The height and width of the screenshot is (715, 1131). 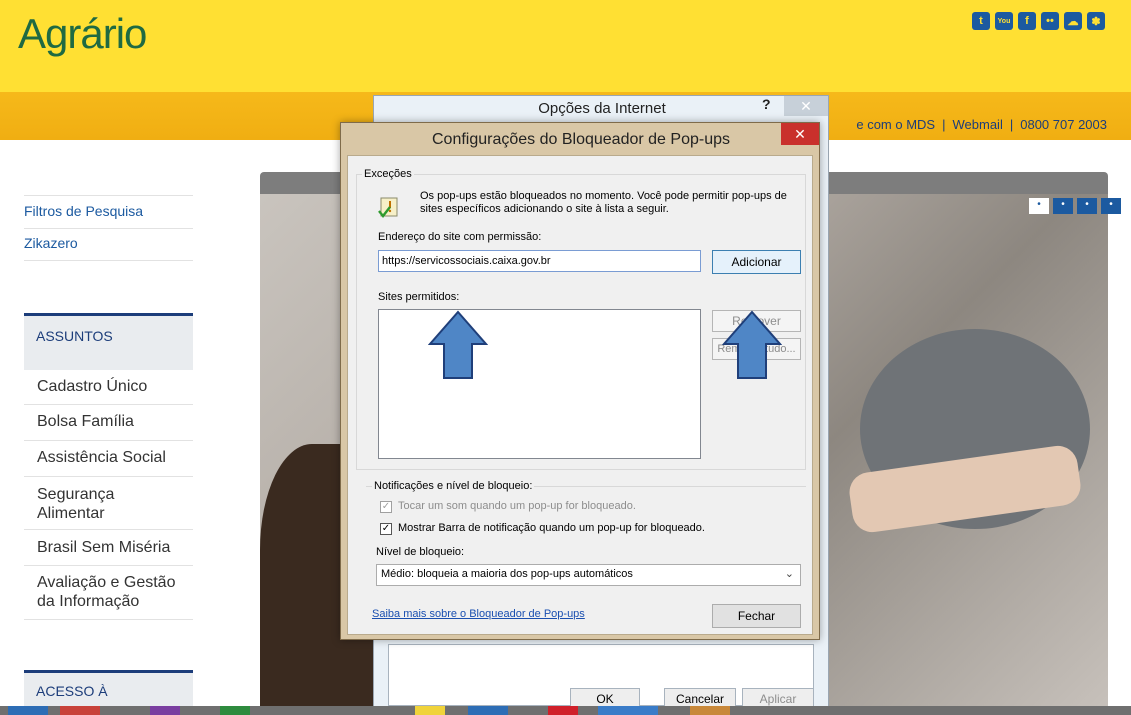 I want to click on subject-bolsa-familia: Bolsa Família, so click(x=85, y=421).